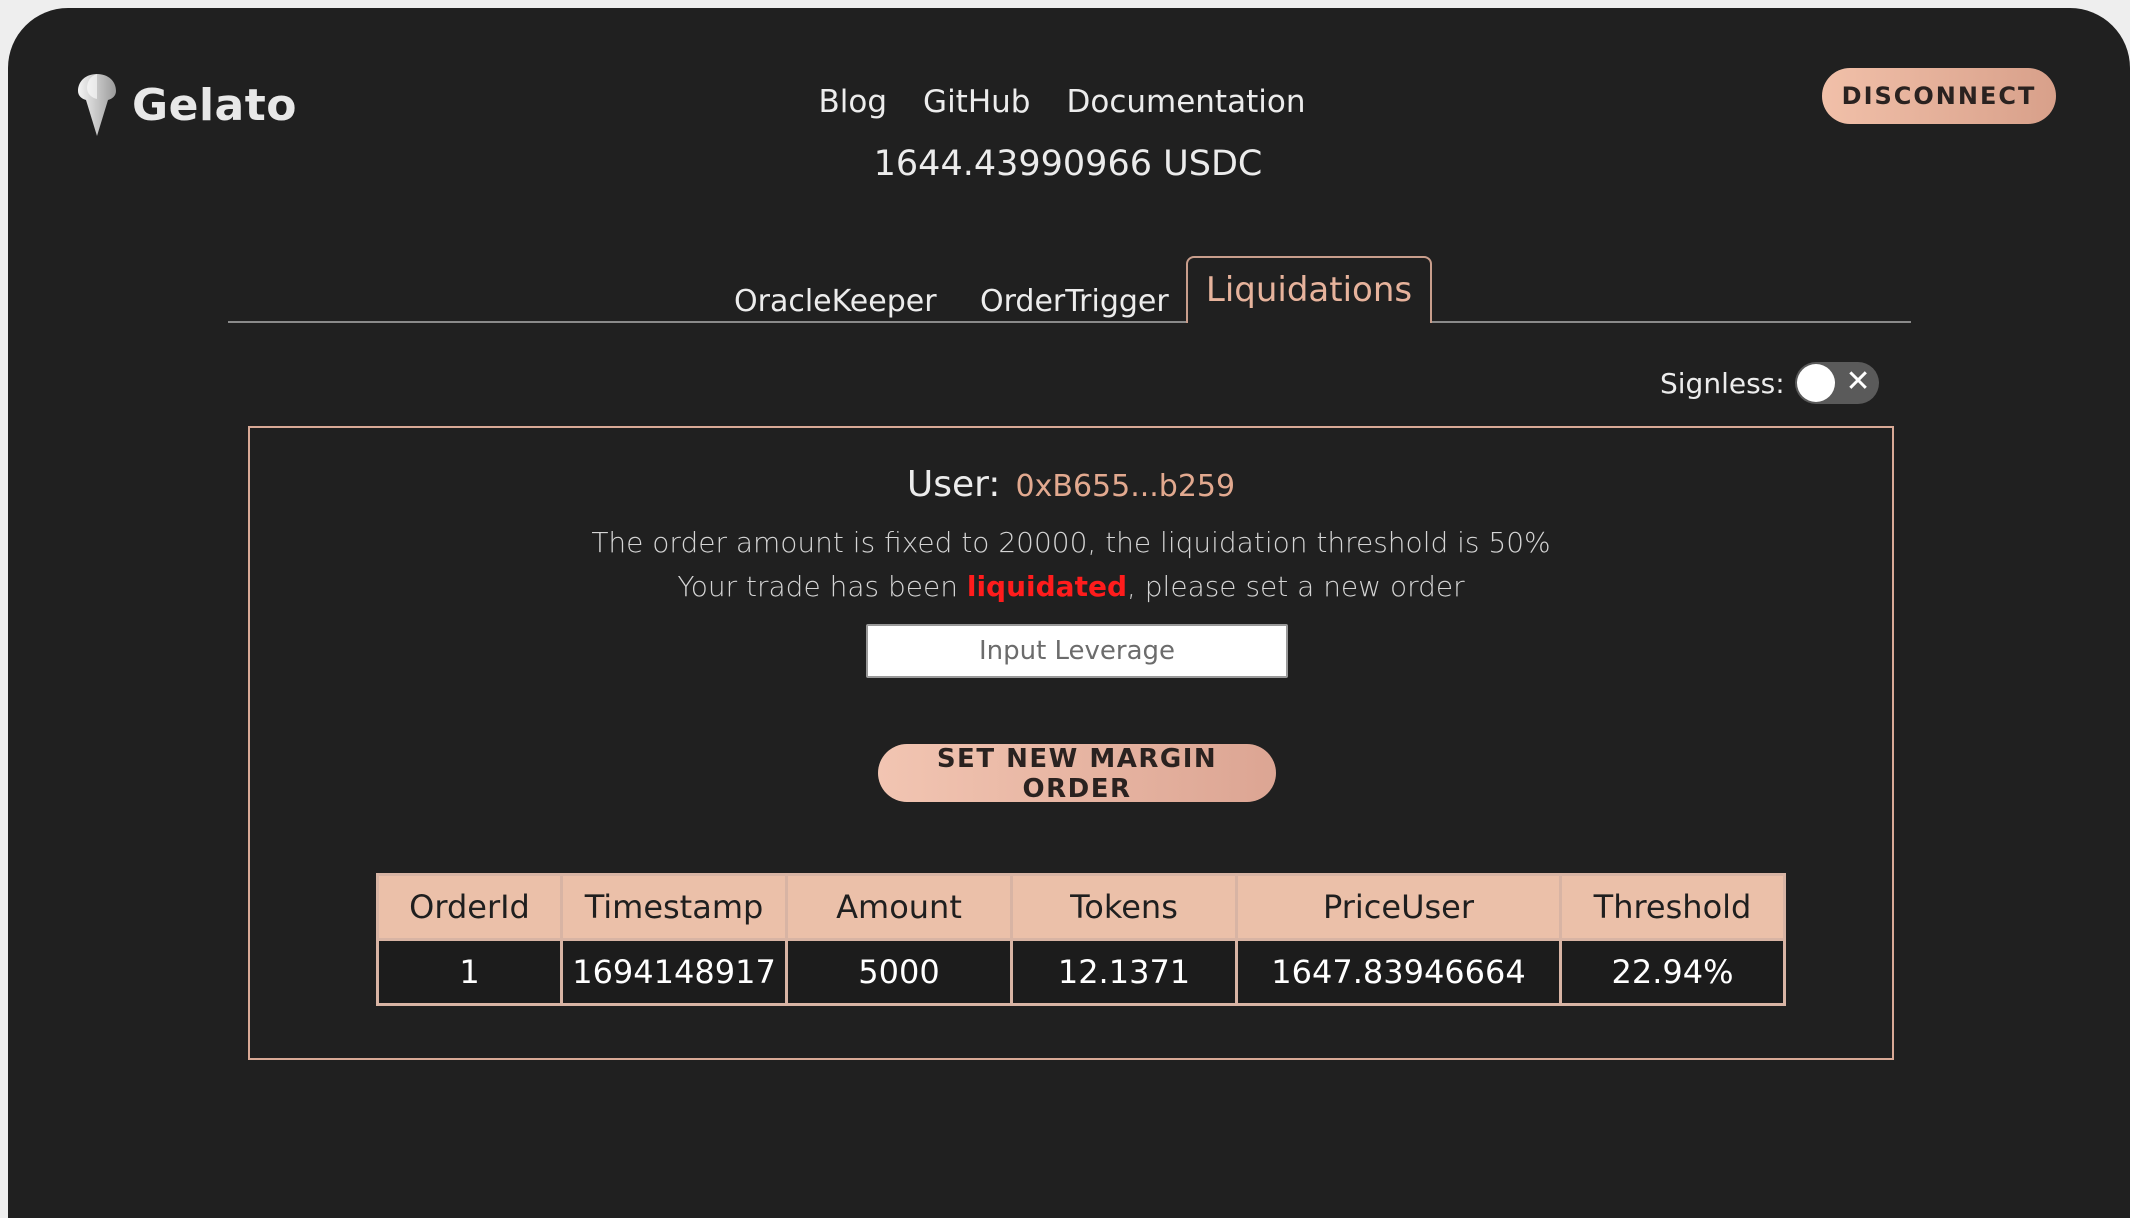 This screenshot has height=1218, width=2130. Describe the element at coordinates (674, 972) in the screenshot. I see `cell-timestamp: 1694148917` at that location.